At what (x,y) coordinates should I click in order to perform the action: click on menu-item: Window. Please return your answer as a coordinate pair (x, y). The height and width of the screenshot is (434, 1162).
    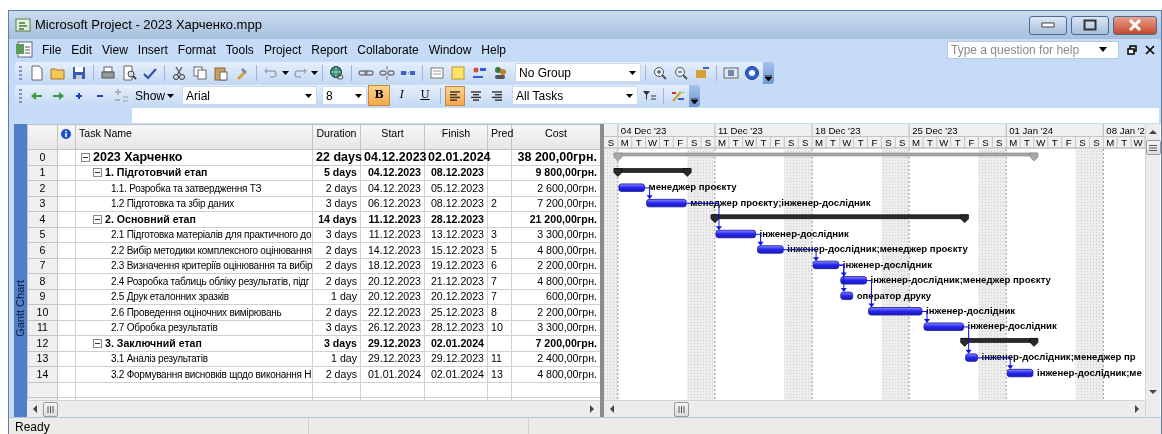
    Looking at the image, I should click on (450, 50).